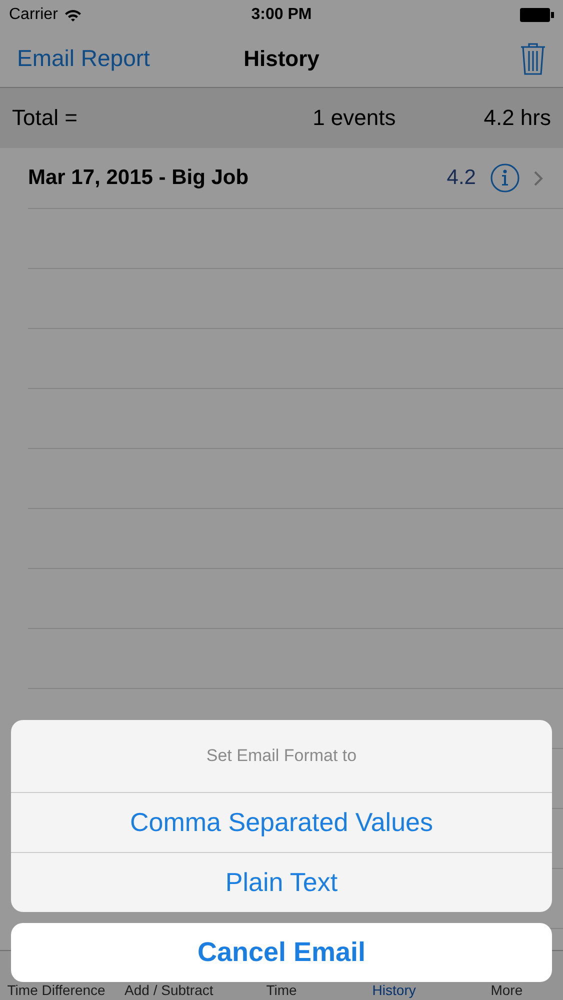  I want to click on sheet-title: Set Email Format to, so click(281, 756).